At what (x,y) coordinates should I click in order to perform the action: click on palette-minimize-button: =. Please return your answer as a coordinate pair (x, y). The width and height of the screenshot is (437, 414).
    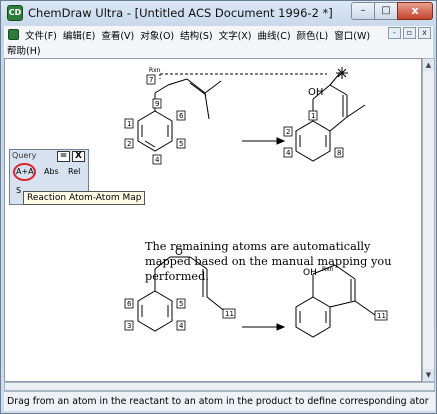
    Looking at the image, I should click on (63, 156).